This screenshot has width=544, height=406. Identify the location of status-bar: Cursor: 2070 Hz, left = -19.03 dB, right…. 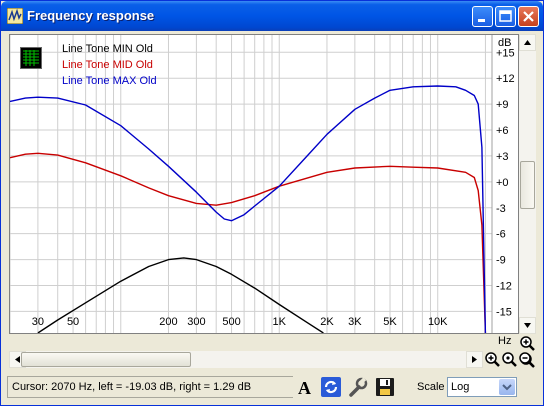
(272, 387).